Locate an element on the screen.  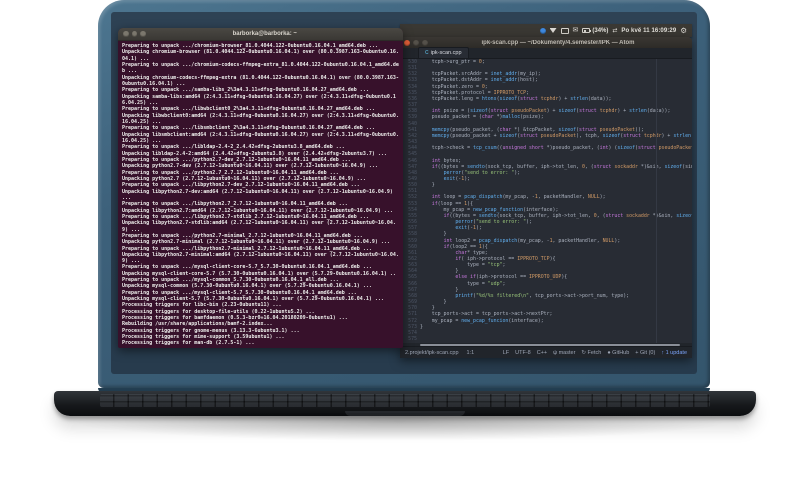
keyboard is located at coordinates (405, 400).